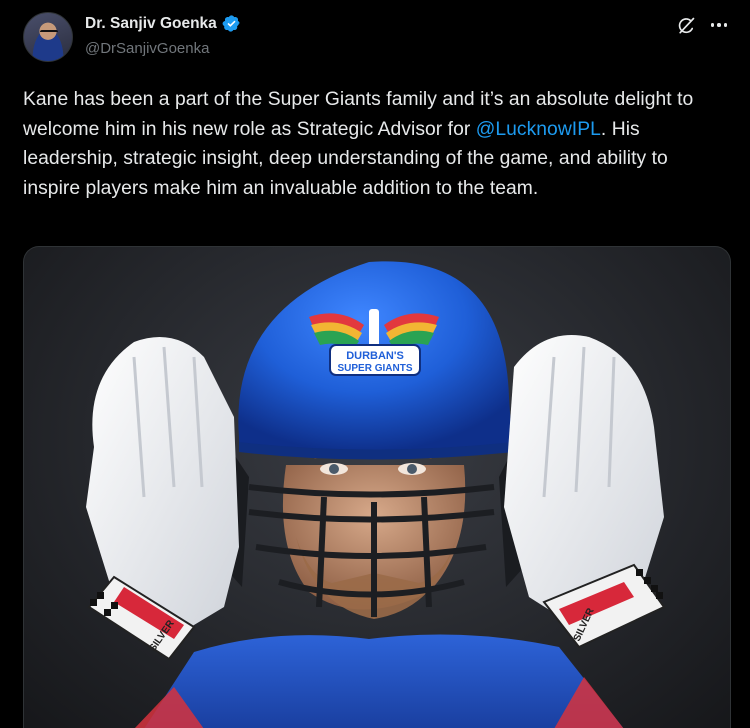  I want to click on author-display-name: Dr. Sanjiv Goenka, so click(151, 24).